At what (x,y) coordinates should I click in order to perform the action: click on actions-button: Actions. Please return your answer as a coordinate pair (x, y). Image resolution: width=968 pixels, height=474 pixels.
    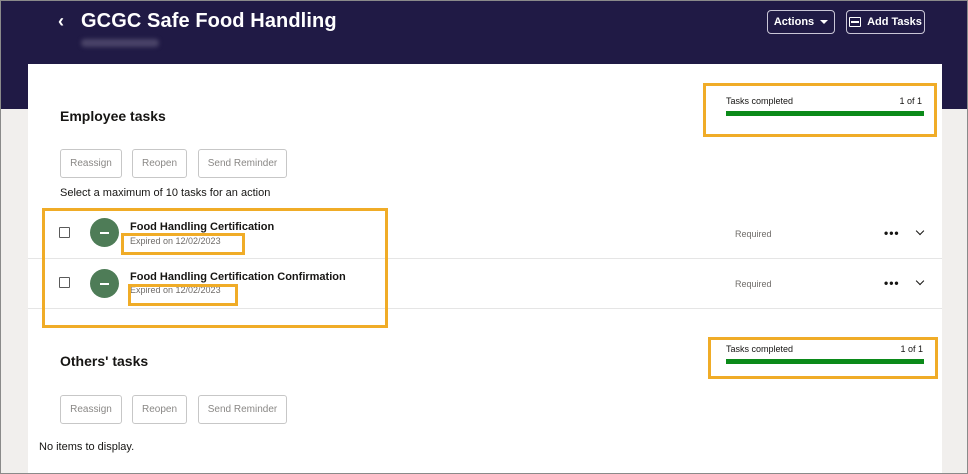
    Looking at the image, I should click on (801, 22).